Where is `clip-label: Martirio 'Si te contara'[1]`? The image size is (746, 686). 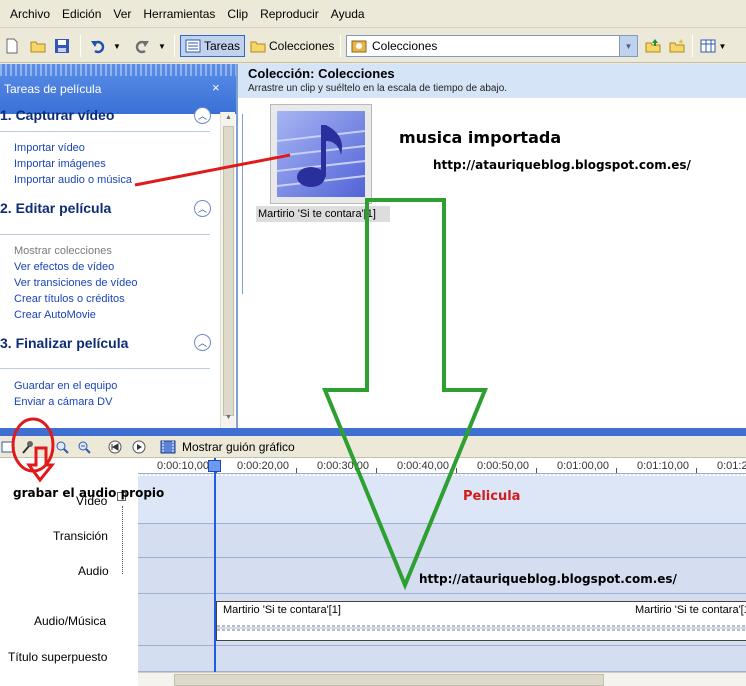
clip-label: Martirio 'Si te contara'[1] is located at coordinates (323, 214).